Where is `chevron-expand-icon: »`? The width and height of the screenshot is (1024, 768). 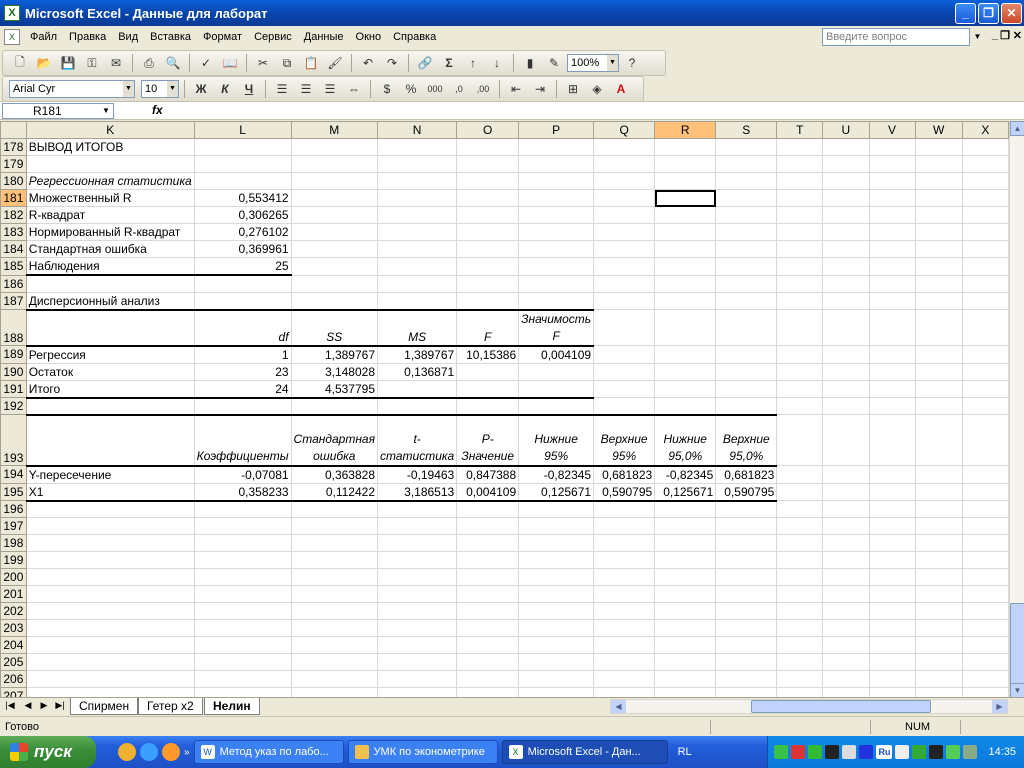 chevron-expand-icon: » is located at coordinates (187, 752).